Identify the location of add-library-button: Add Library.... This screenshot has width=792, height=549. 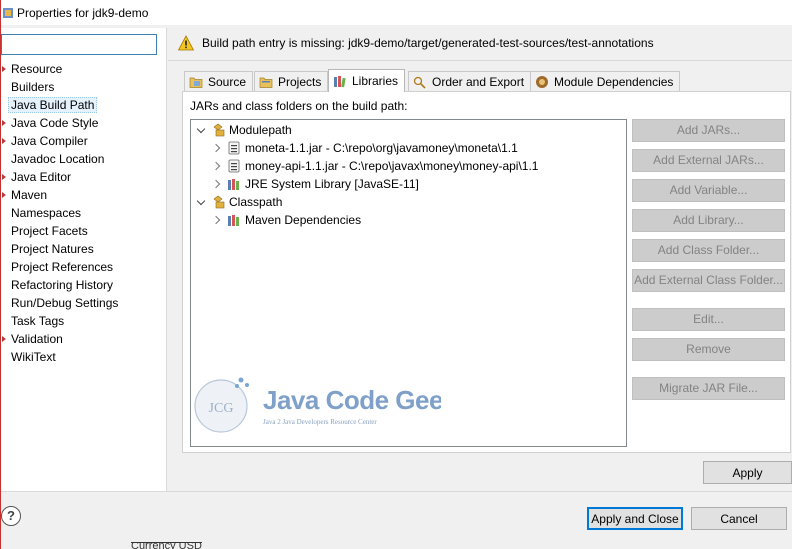
(708, 220).